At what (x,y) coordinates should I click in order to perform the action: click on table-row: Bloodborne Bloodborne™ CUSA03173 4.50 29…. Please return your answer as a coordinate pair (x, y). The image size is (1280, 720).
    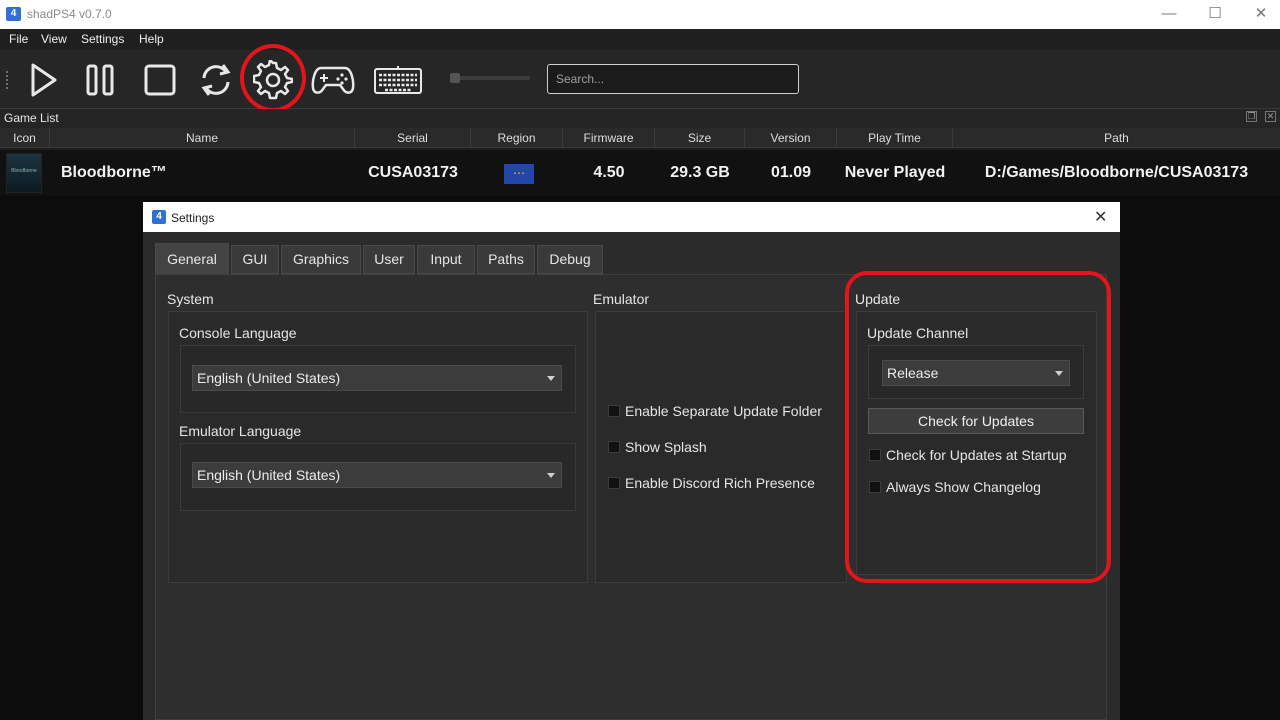
    Looking at the image, I should click on (640, 173).